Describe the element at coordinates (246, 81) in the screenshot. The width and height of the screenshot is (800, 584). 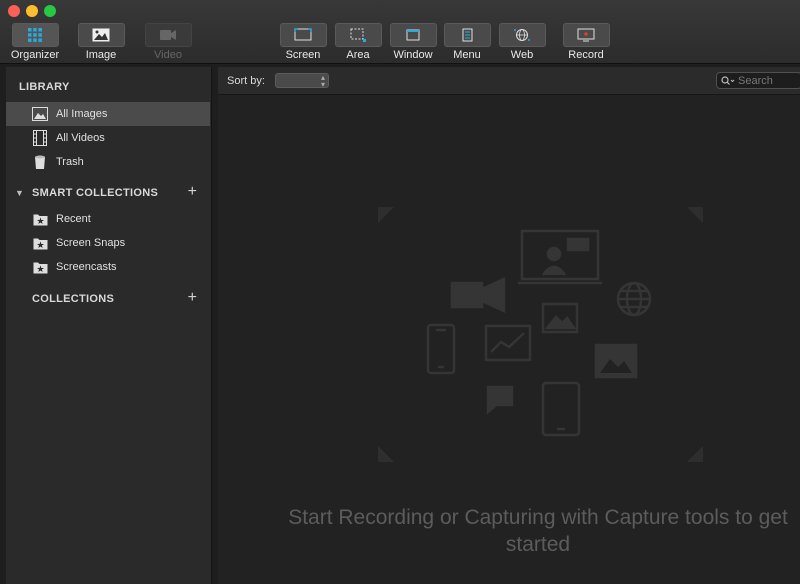
I see `sort-by-label: Sort by:` at that location.